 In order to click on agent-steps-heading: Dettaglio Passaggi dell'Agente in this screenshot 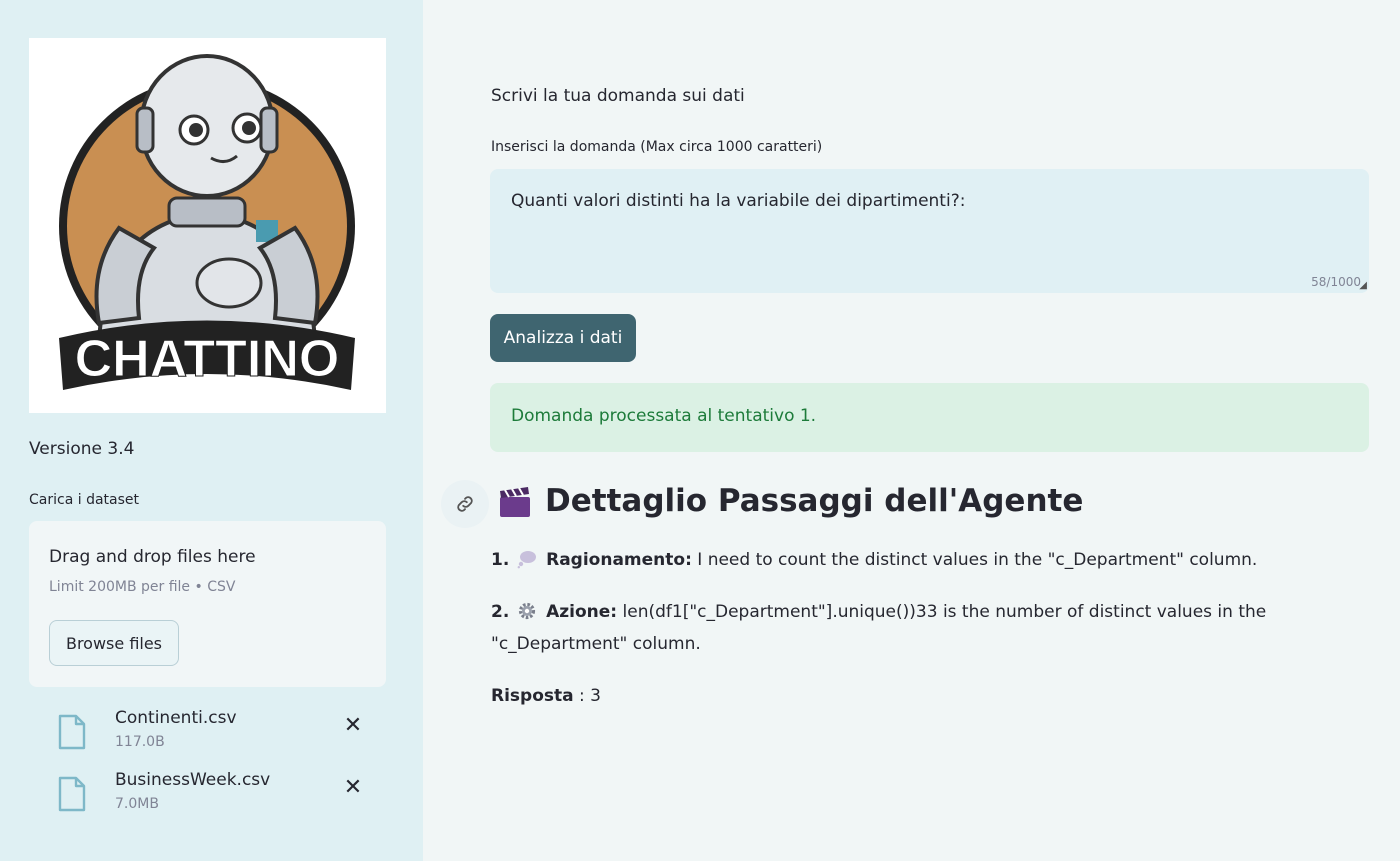, I will do `click(814, 501)`.